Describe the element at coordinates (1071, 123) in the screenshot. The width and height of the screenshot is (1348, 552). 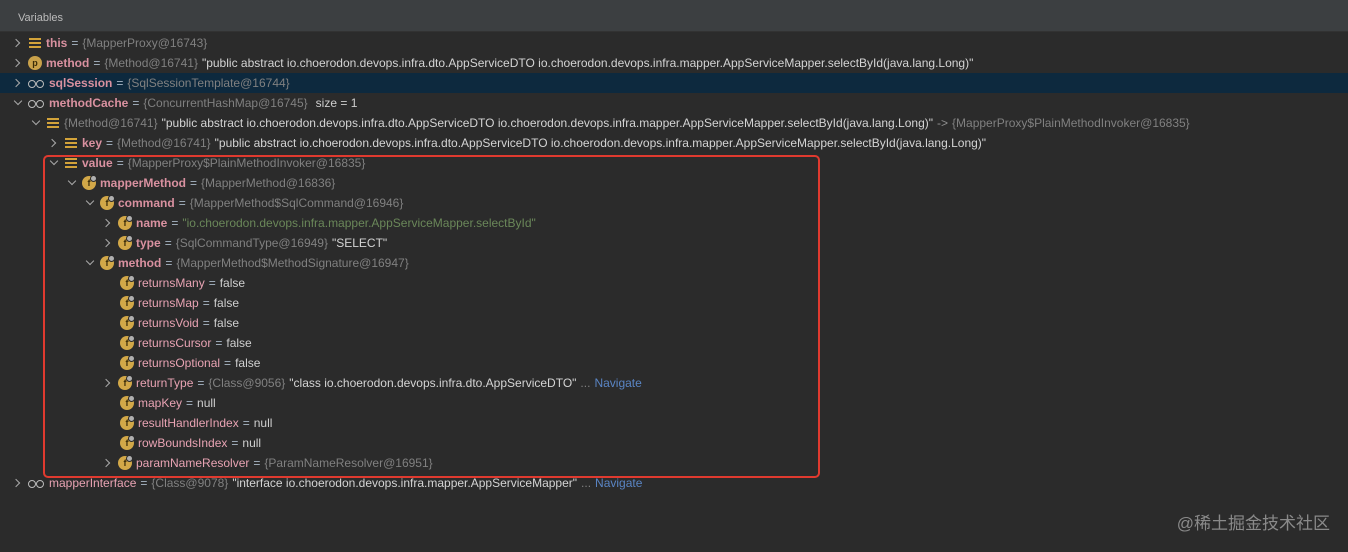
I see `object-ref-2: {MapperProxy$PlainMethodInvoker@16835}` at that location.